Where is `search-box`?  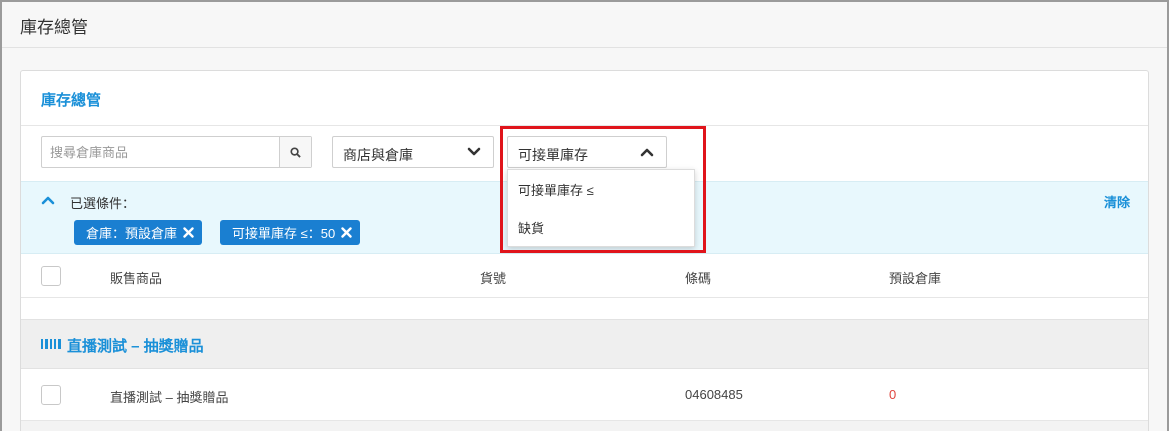
search-box is located at coordinates (176, 152).